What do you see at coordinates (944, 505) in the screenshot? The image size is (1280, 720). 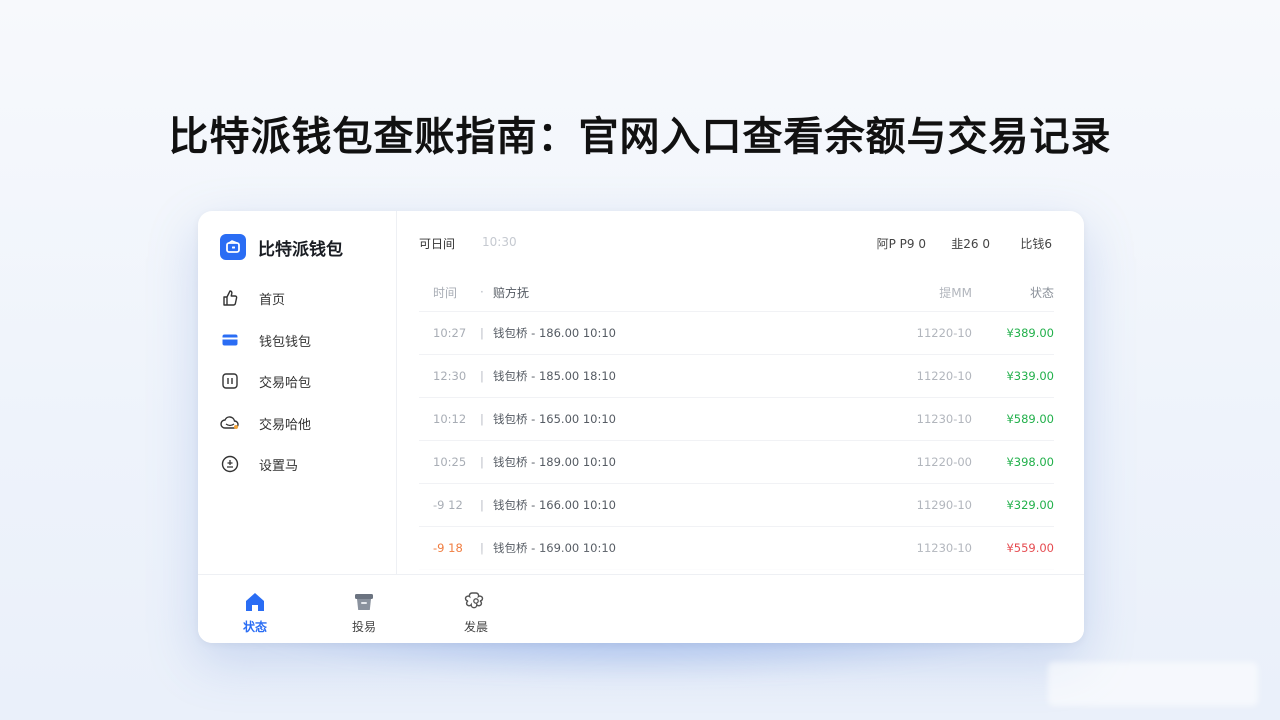 I see `row-date: 11290-10` at bounding box center [944, 505].